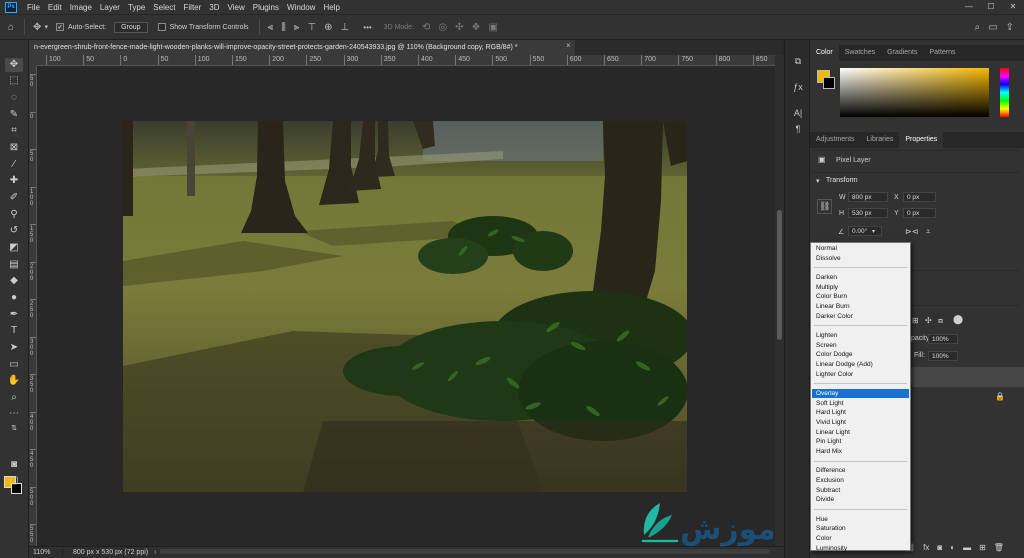 The image size is (1024, 558). What do you see at coordinates (860, 346) in the screenshot?
I see `blend-mode-option: Screen` at bounding box center [860, 346].